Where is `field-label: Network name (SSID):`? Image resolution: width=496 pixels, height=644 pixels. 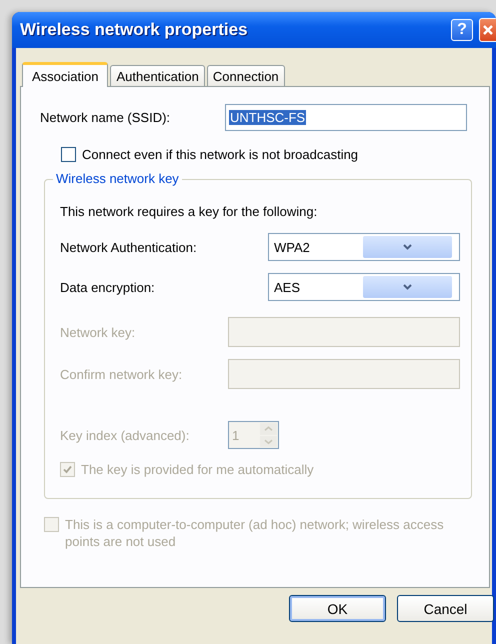
field-label: Network name (SSID): is located at coordinates (106, 117).